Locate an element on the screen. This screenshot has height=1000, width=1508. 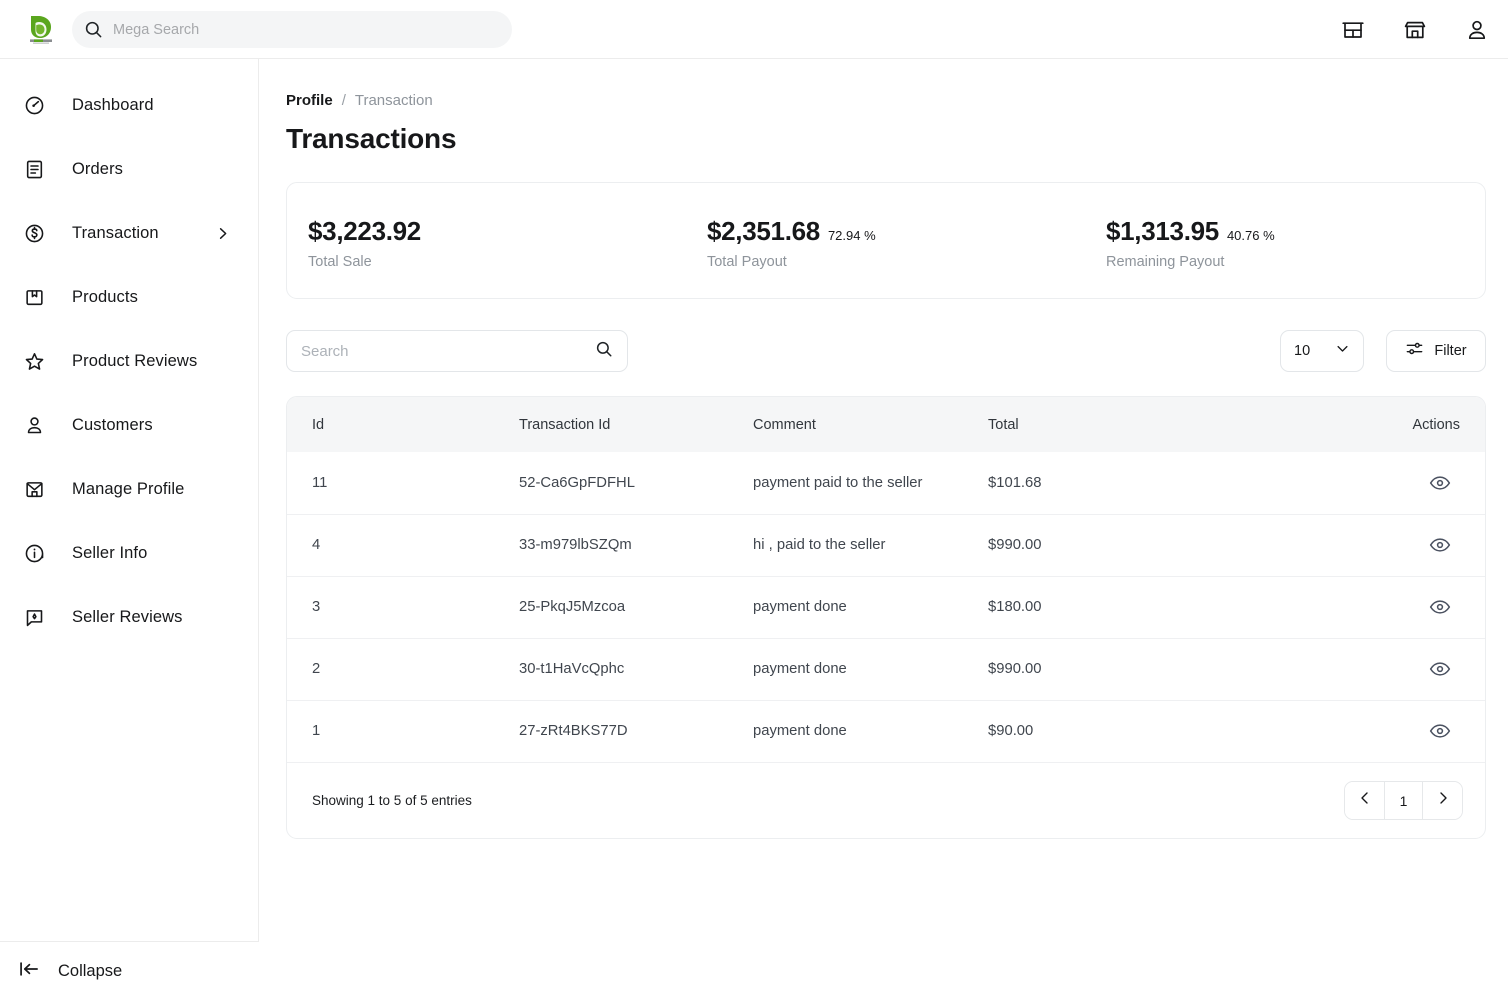
filter-button: Filter is located at coordinates (1436, 351).